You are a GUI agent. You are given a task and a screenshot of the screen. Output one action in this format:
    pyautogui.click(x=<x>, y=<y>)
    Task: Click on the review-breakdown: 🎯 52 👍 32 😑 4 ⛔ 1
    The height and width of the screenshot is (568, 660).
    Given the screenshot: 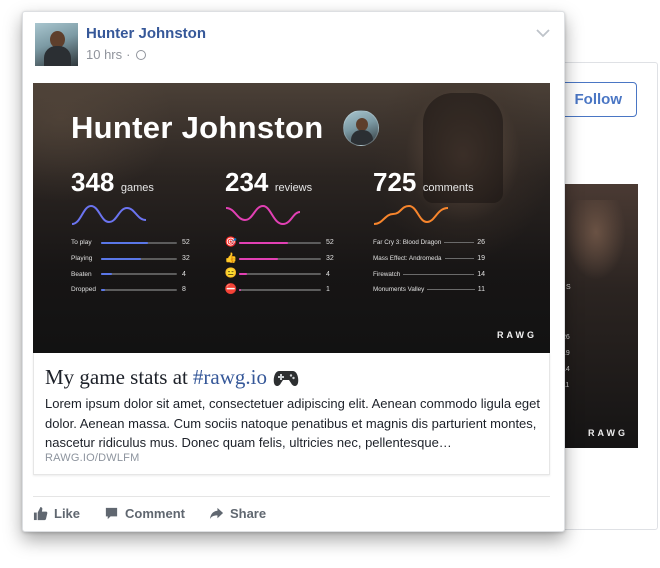 What is the action you would take?
    pyautogui.click(x=279, y=266)
    